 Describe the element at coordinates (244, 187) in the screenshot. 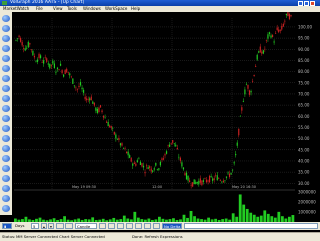

I see `x-tick-label: May 20 16:30` at that location.